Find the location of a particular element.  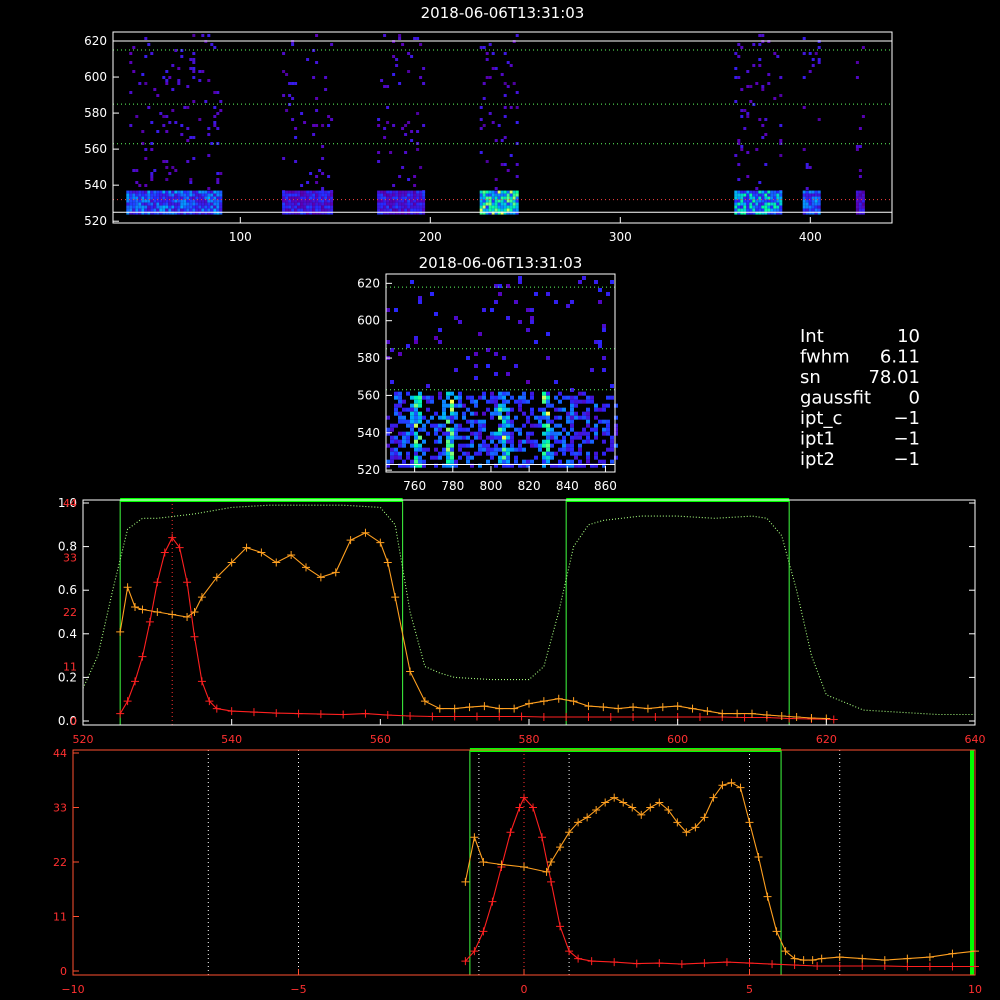

panel4-ytick-0: 0 is located at coordinates (63, 971).